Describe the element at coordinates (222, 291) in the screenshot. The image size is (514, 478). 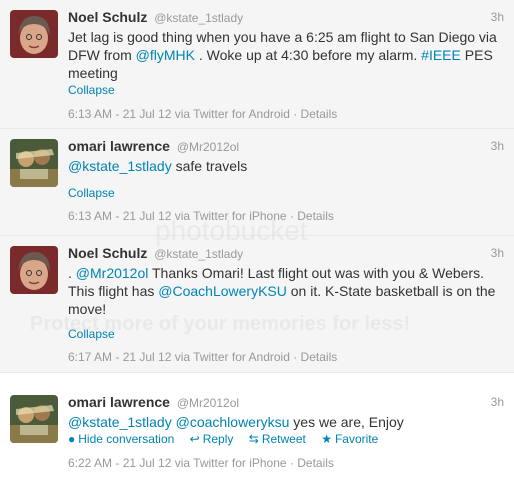
I see `mention-link: @CoachLoweryKSU` at that location.